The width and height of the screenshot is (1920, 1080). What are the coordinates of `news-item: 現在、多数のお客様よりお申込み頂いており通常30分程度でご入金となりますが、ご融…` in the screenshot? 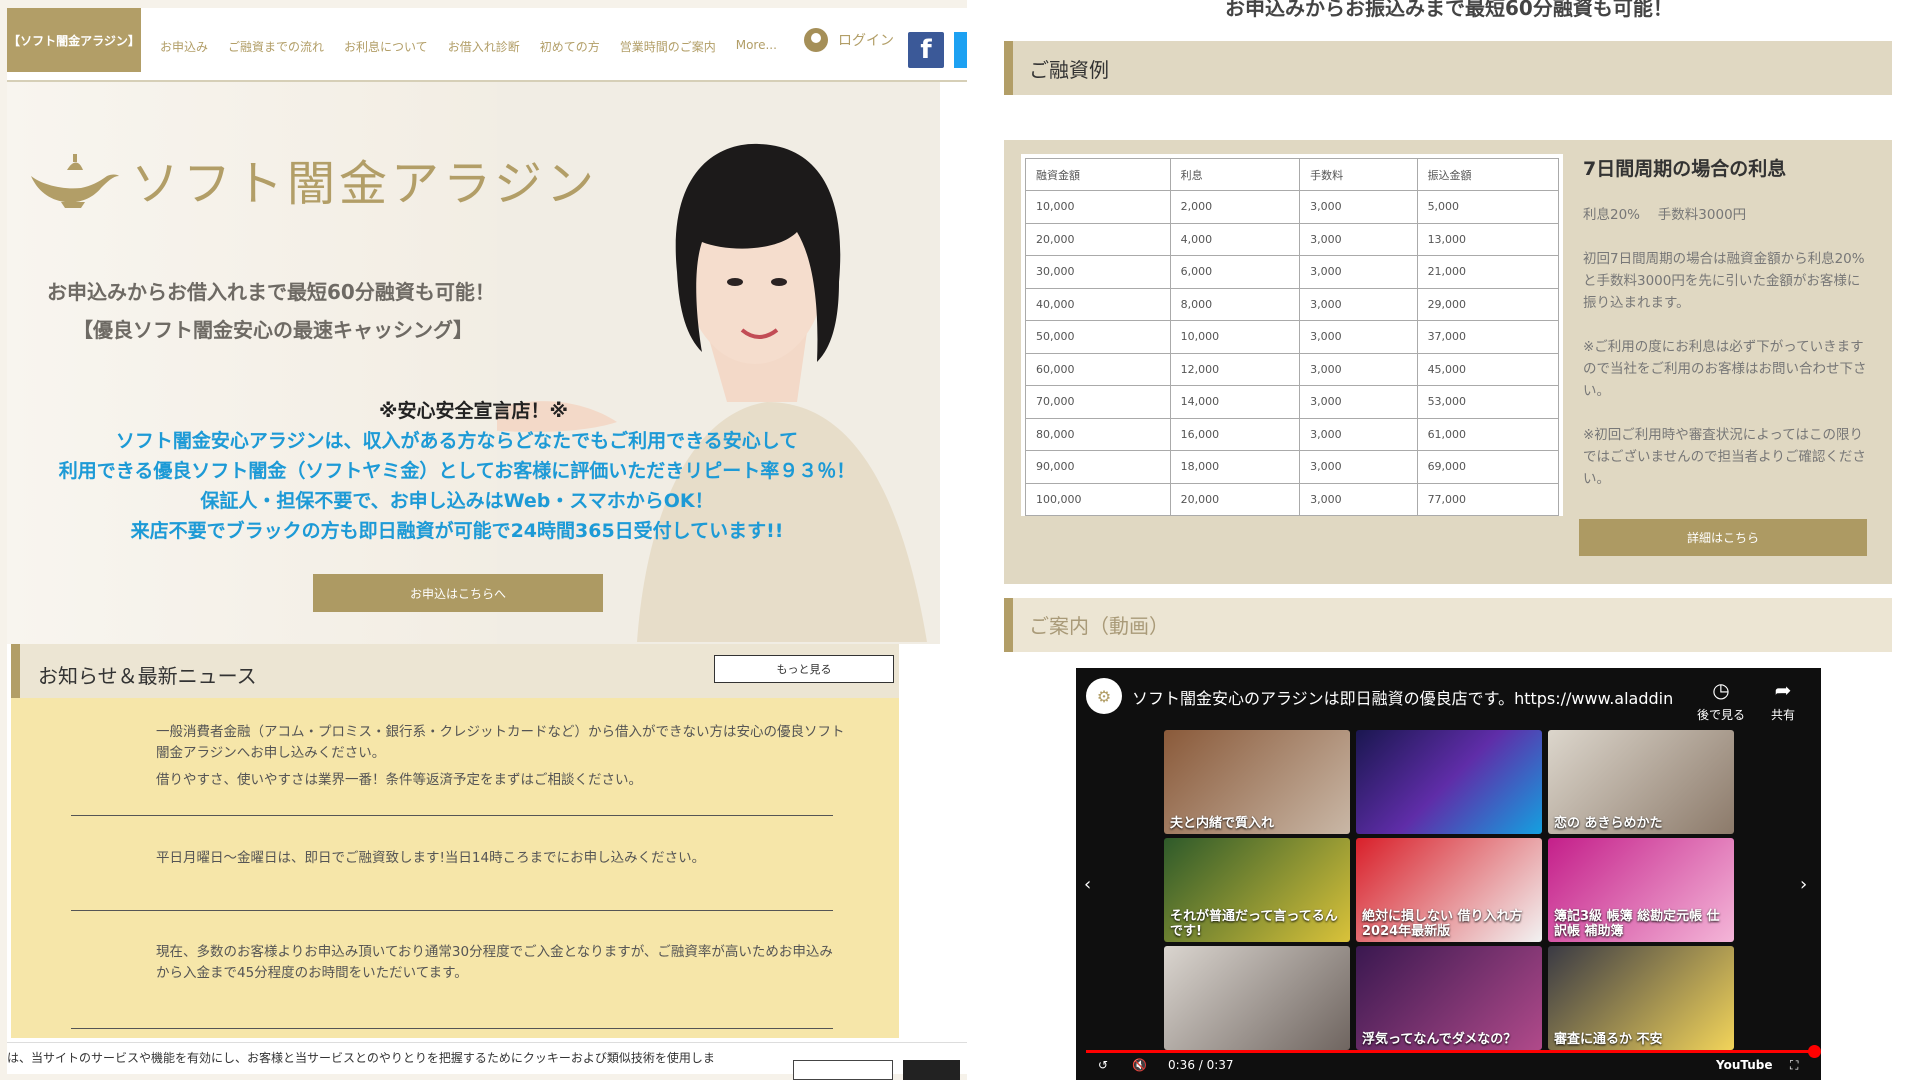 It's located at (494, 962).